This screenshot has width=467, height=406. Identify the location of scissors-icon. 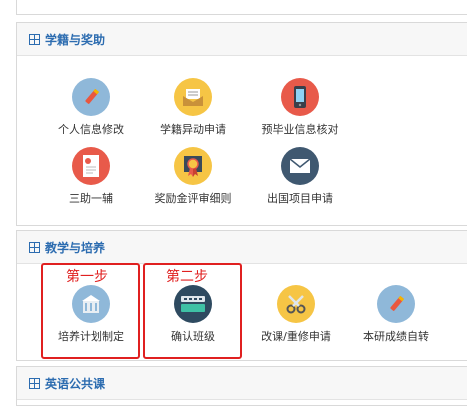
(296, 304).